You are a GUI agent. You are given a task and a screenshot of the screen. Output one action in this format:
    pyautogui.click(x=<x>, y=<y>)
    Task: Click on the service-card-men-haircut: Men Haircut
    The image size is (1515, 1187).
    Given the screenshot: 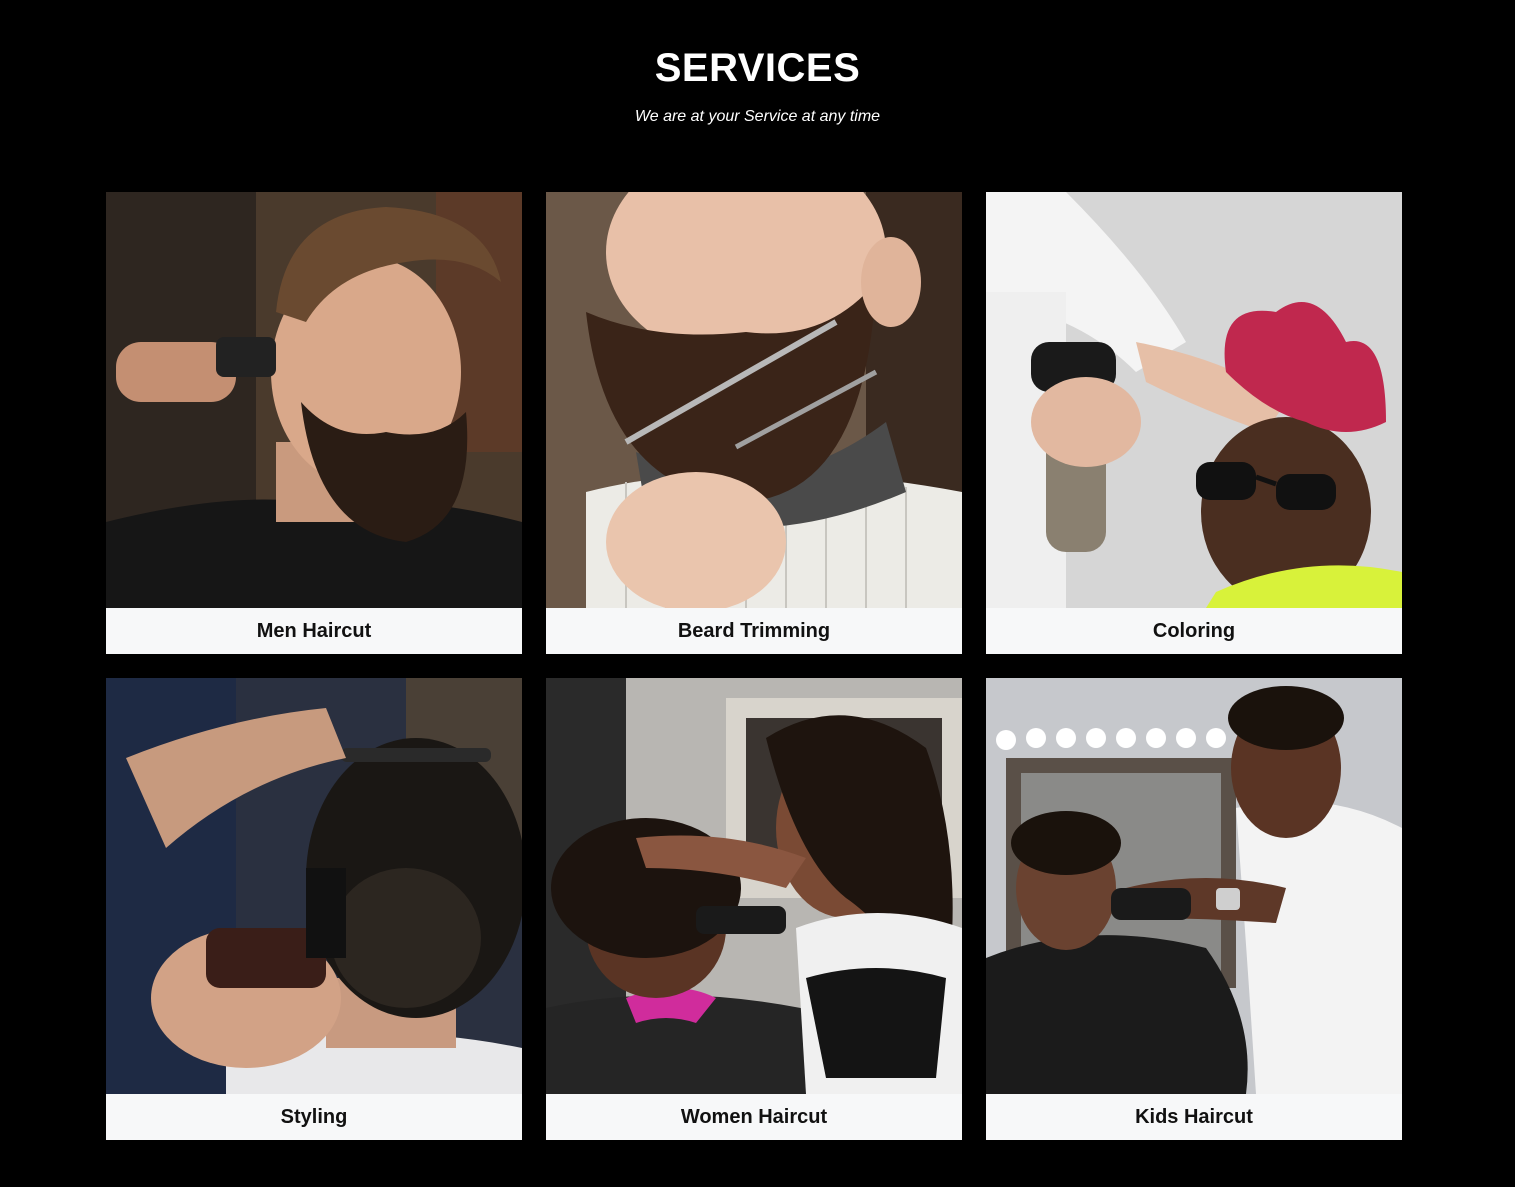 What is the action you would take?
    pyautogui.click(x=314, y=423)
    